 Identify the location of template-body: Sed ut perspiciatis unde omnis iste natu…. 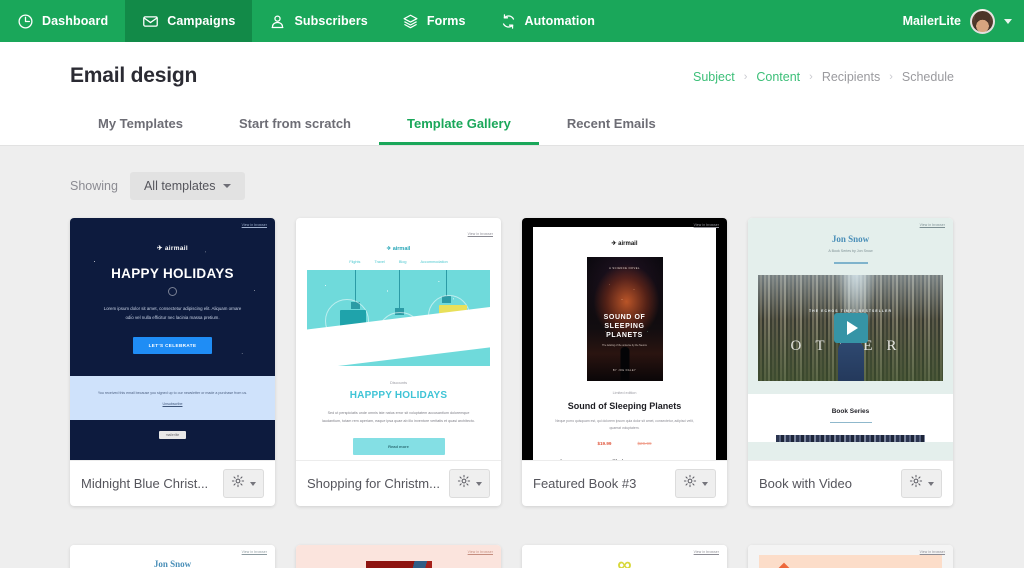
(398, 417).